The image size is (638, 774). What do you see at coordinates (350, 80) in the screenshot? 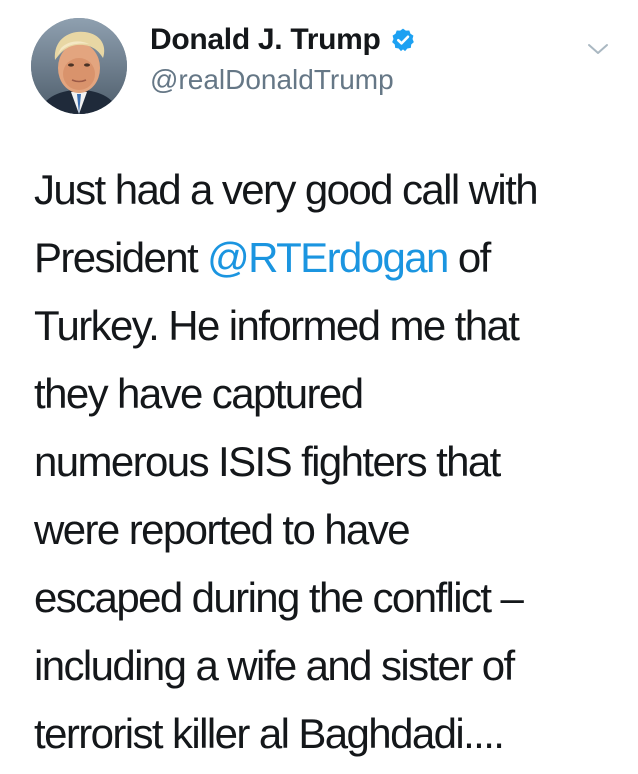
I see `user-handle: @realDonaldTrump` at bounding box center [350, 80].